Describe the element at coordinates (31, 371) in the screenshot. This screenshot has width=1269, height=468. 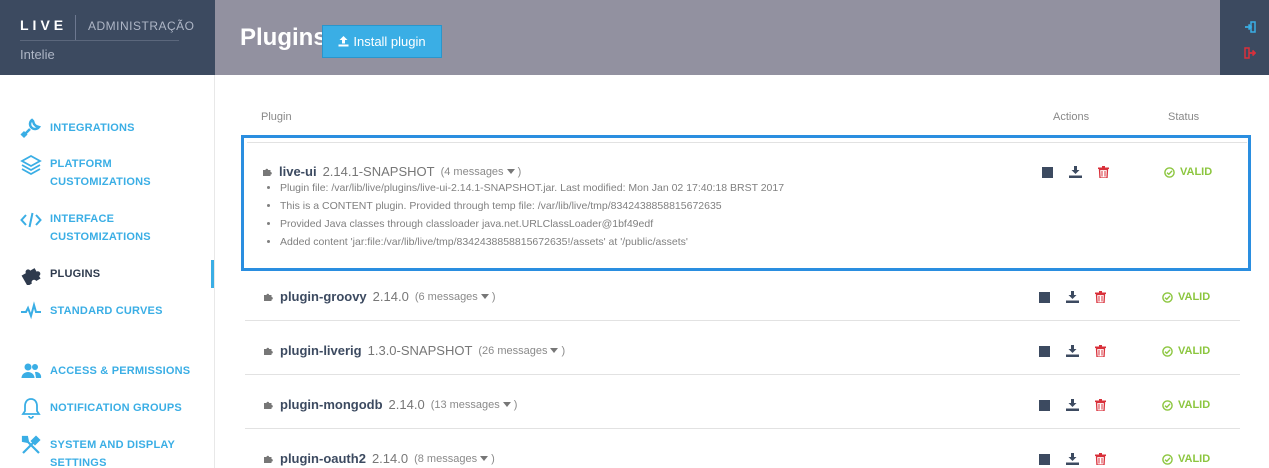
I see `users-icon` at that location.